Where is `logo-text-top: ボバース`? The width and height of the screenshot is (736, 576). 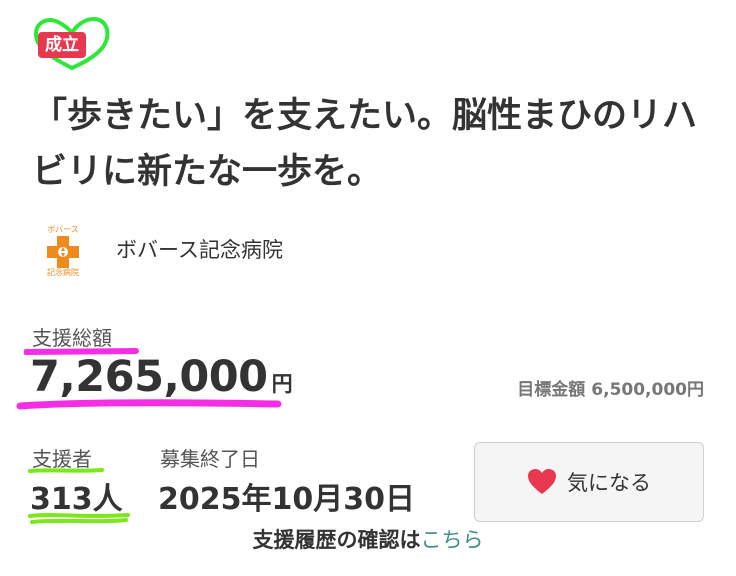 logo-text-top: ボバース is located at coordinates (63, 229).